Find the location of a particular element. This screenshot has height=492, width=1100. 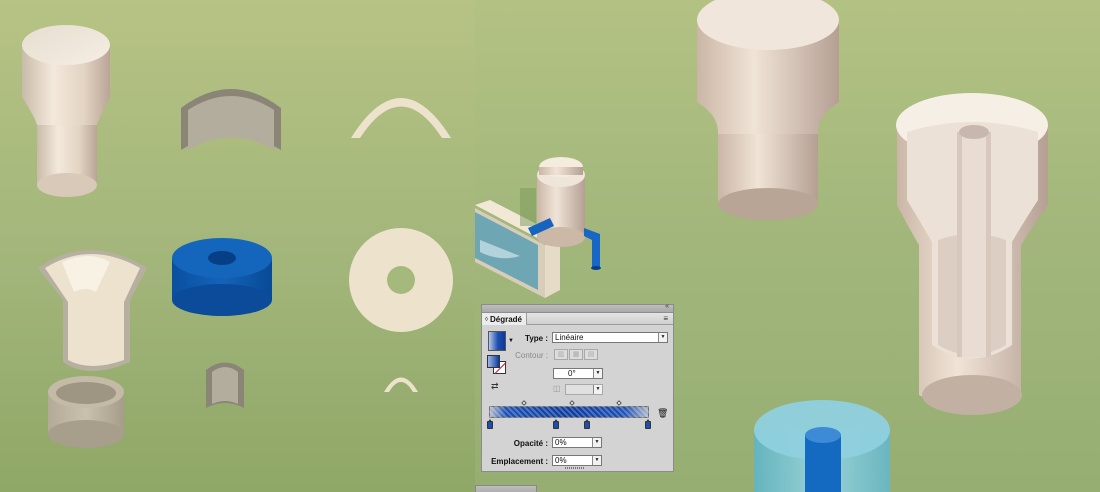

tower-shape-large is located at coordinates (768, 110).